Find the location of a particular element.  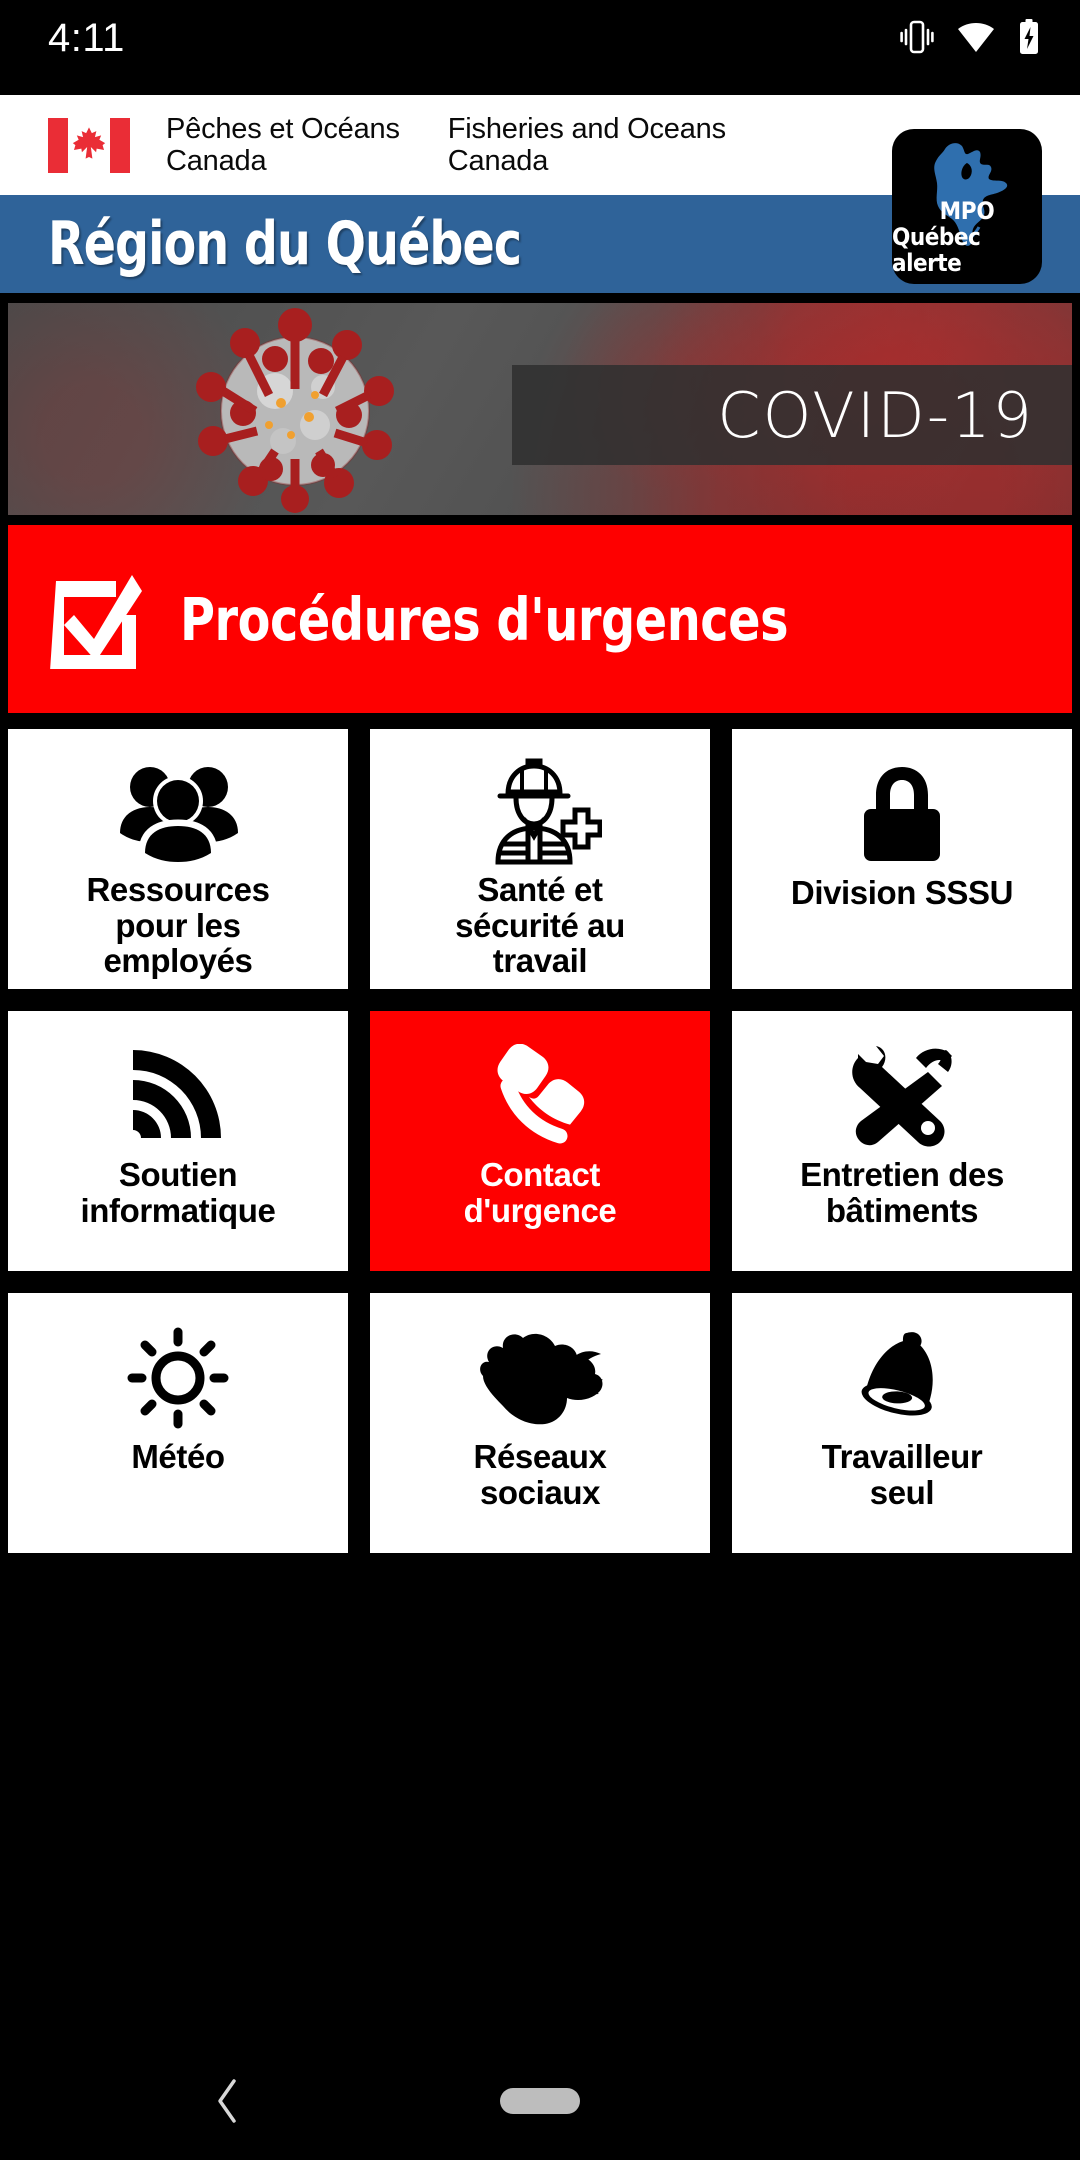

coronavirus-icon is located at coordinates (295, 410).